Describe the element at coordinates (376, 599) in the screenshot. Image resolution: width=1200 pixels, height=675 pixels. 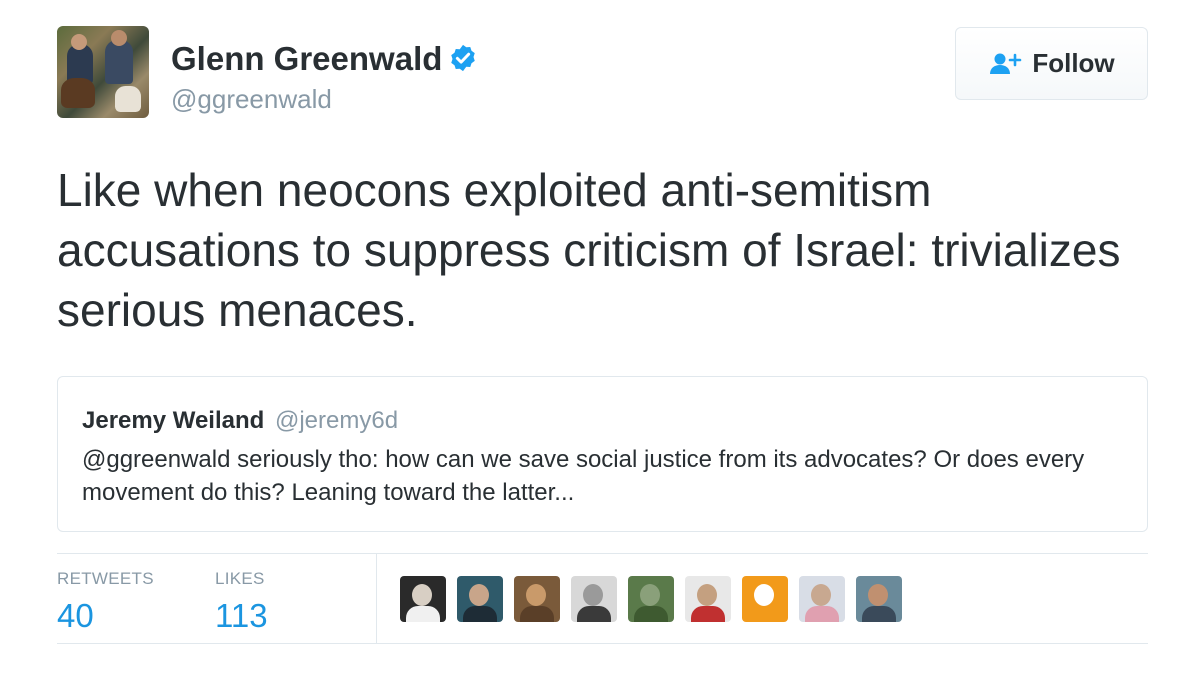
I see `stats-divider` at that location.